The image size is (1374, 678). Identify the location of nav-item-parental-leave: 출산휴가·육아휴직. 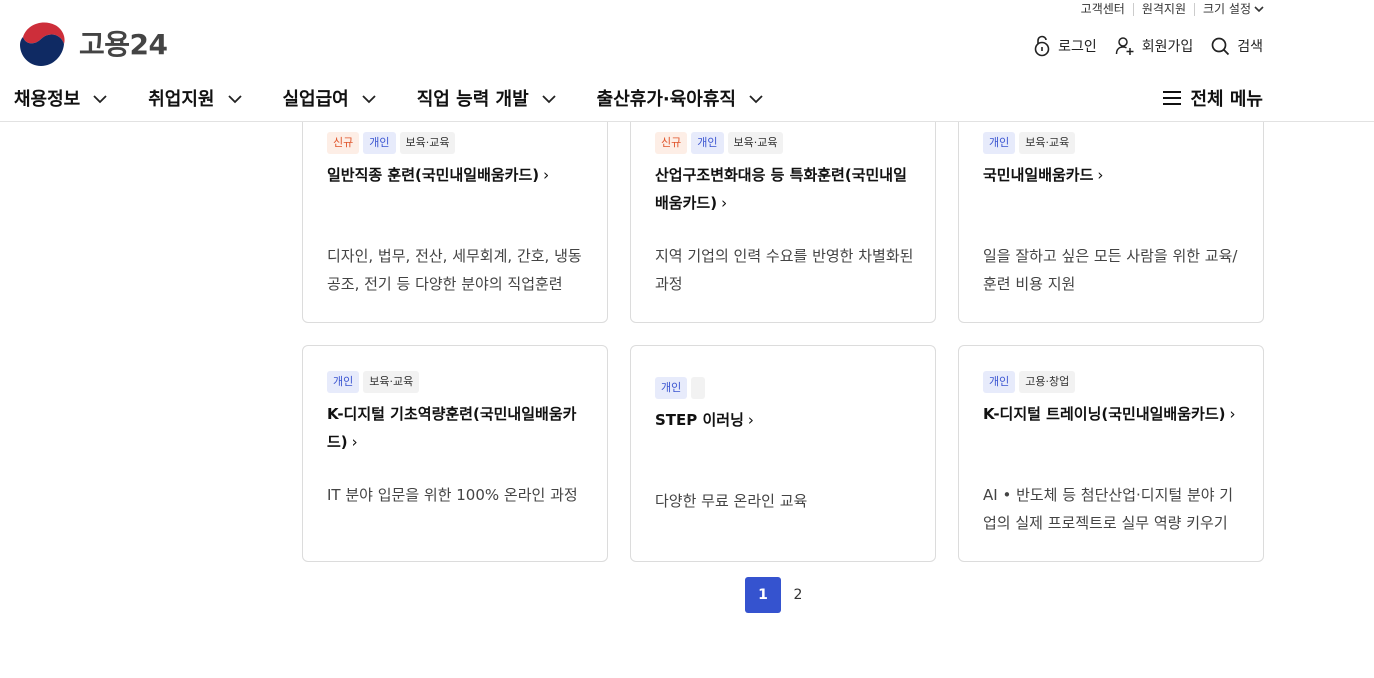
(680, 98).